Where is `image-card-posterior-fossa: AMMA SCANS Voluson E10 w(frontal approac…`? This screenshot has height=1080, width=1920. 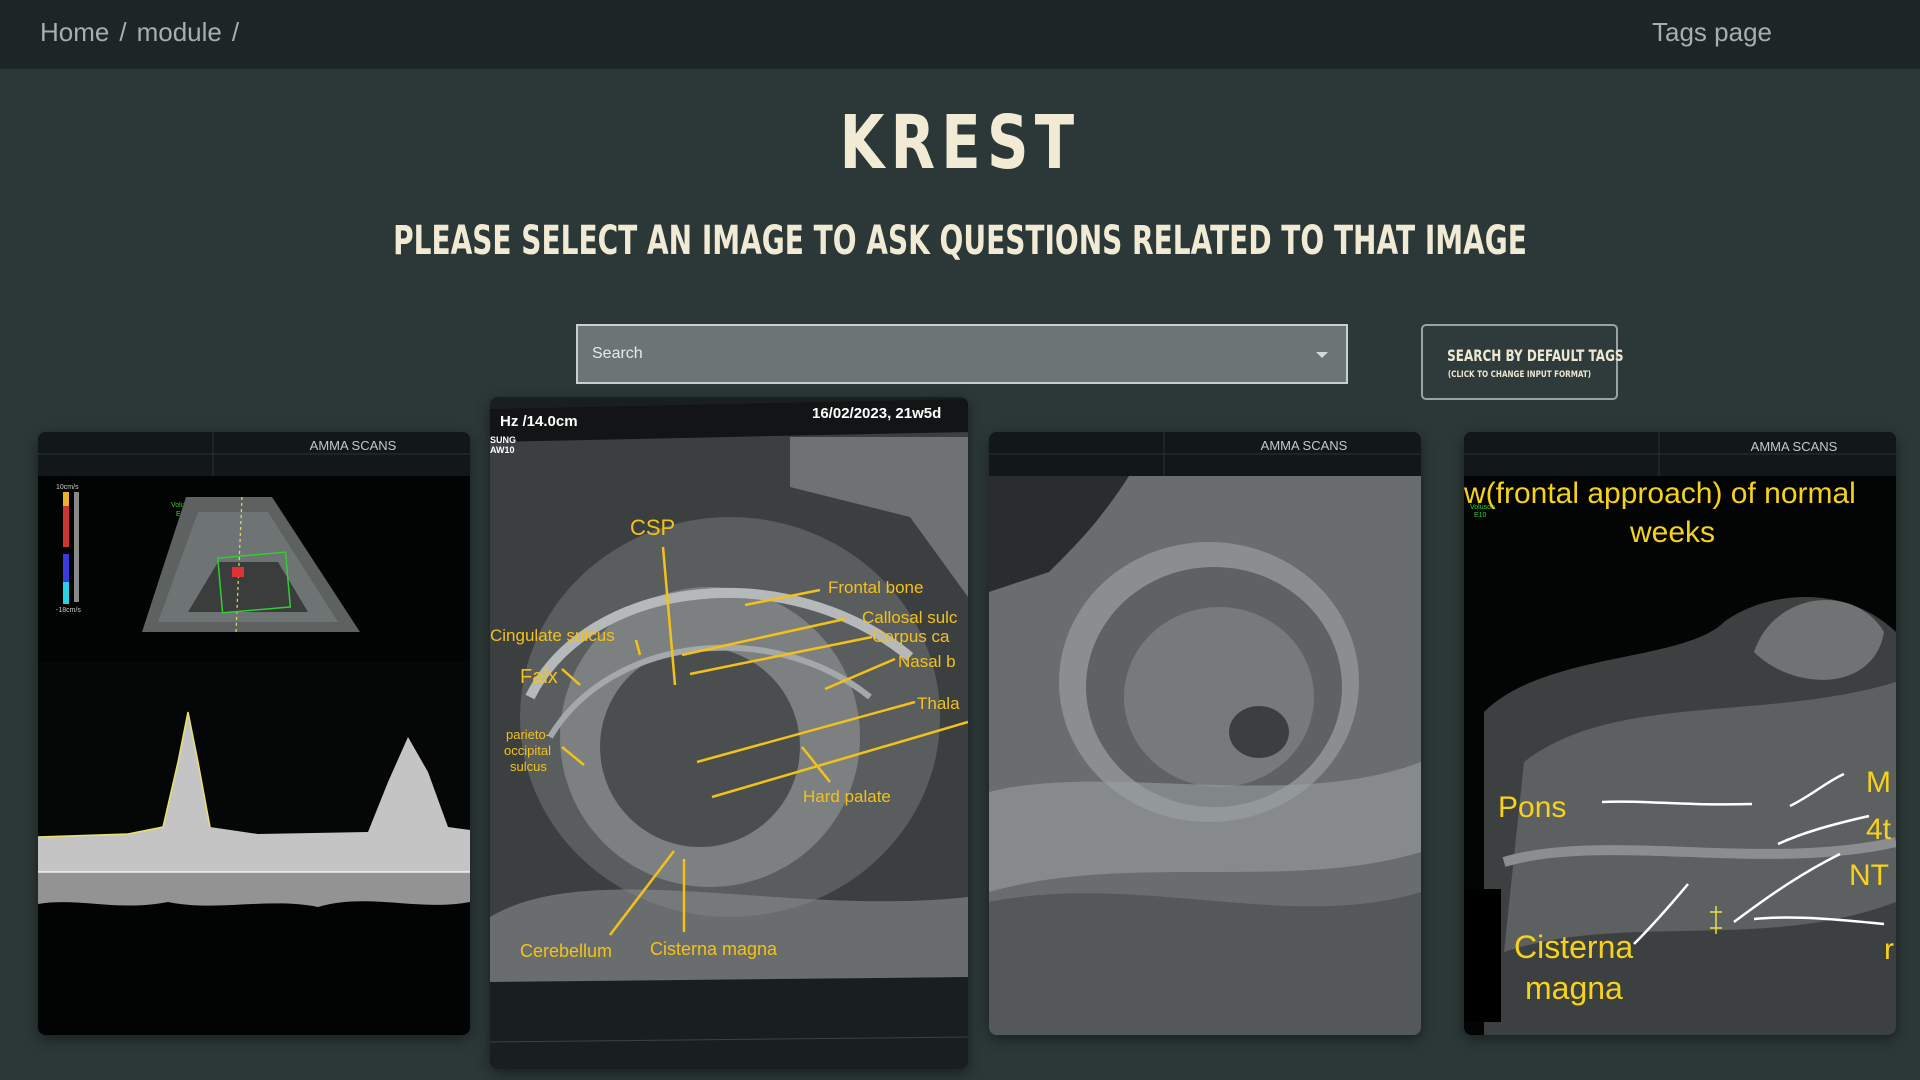 image-card-posterior-fossa: AMMA SCANS Voluson E10 w(frontal approac… is located at coordinates (1680, 733).